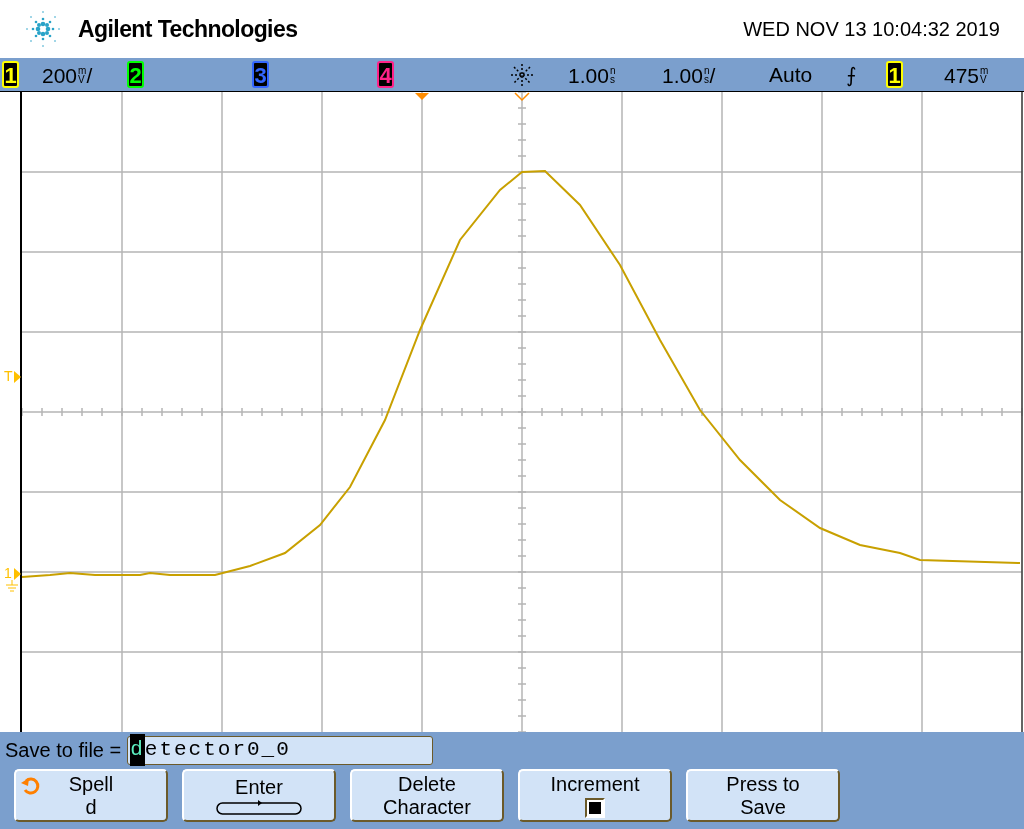  I want to click on trigger-slope: ⨍, so click(851, 75).